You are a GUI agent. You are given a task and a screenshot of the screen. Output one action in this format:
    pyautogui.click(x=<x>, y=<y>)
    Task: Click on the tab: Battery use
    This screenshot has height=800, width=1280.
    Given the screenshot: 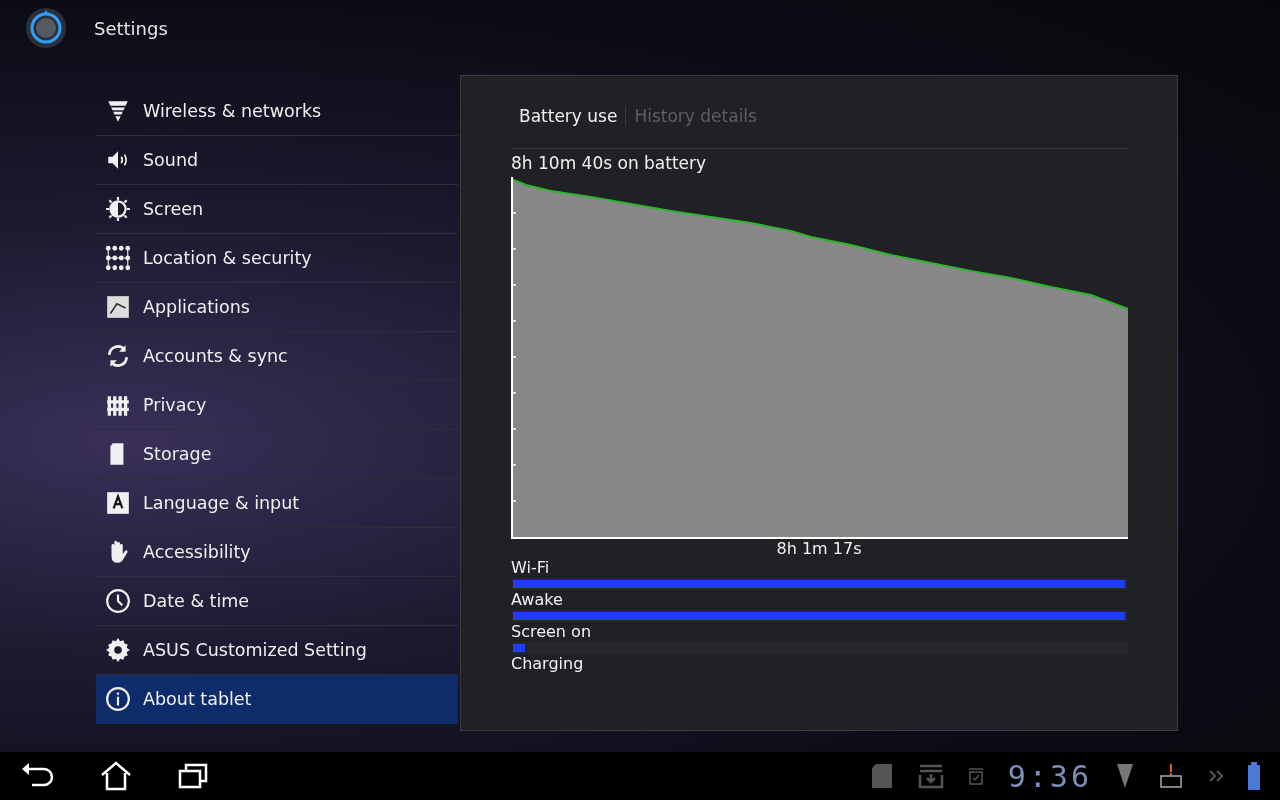 What is the action you would take?
    pyautogui.click(x=568, y=116)
    